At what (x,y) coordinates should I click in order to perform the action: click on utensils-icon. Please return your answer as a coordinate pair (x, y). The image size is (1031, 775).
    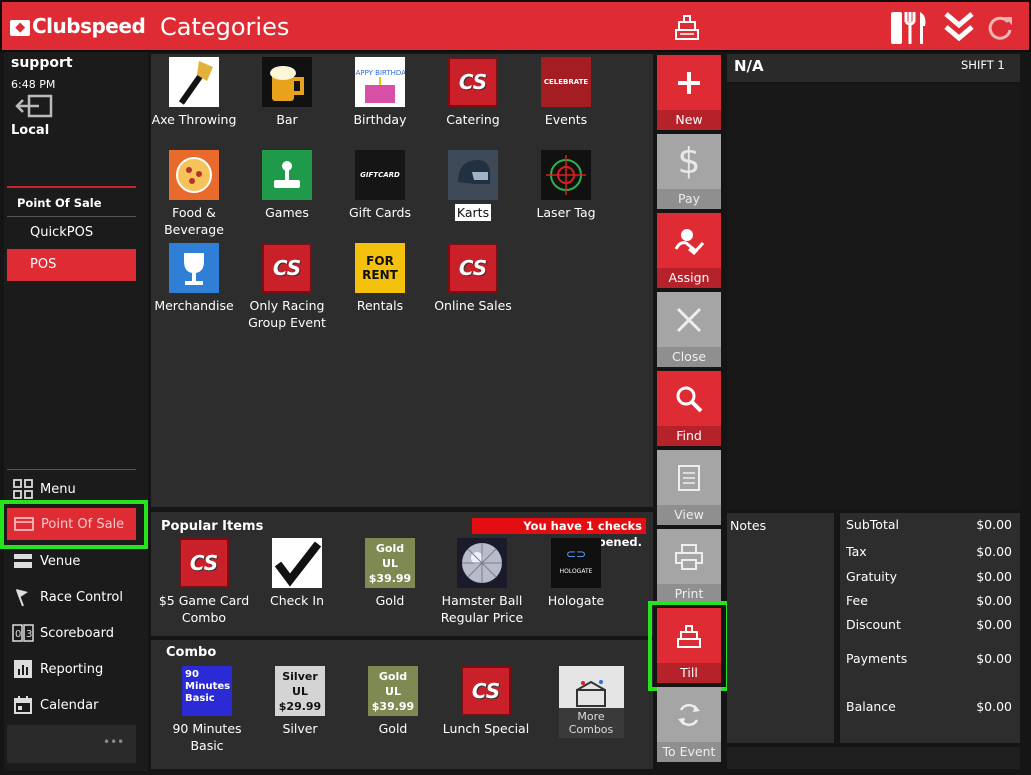
    Looking at the image, I should click on (910, 27).